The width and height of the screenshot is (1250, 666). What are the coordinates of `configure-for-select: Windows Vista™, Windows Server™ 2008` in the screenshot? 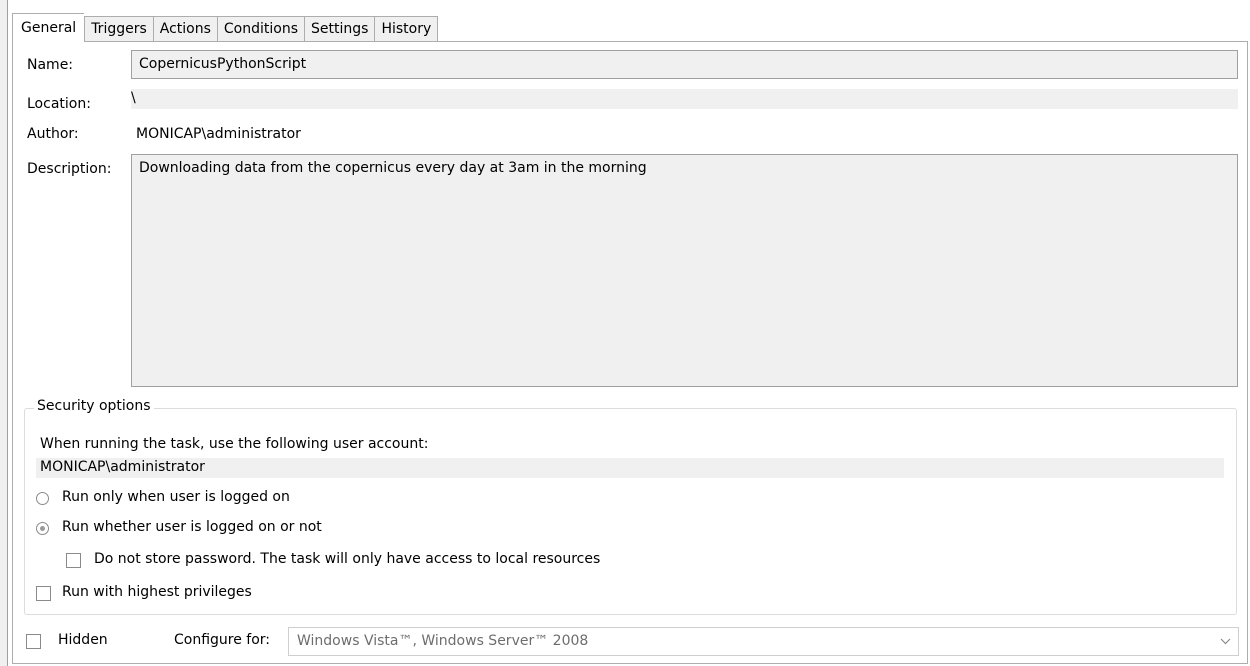 It's located at (763, 641).